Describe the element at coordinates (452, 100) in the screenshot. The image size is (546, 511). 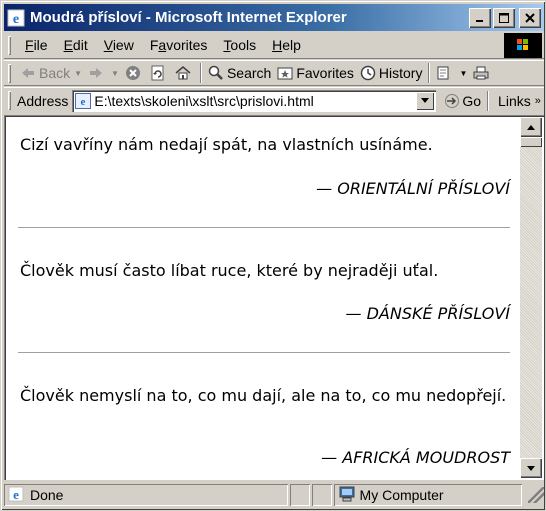
I see `go-arrow-icon` at that location.